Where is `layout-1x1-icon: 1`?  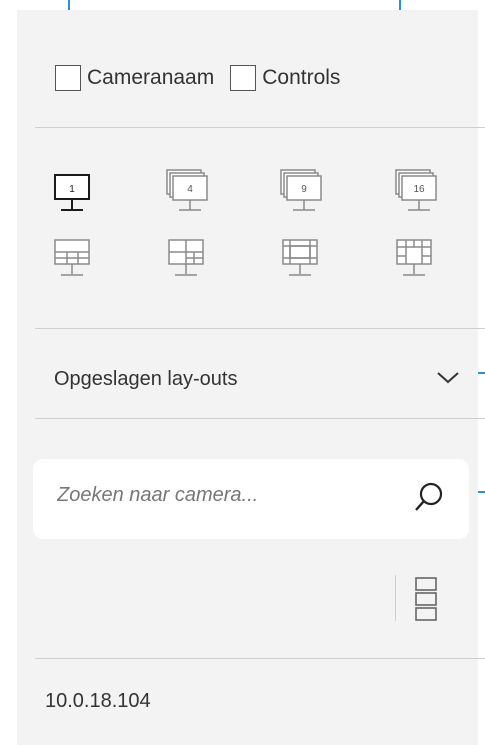 layout-1x1-icon: 1 is located at coordinates (73, 196).